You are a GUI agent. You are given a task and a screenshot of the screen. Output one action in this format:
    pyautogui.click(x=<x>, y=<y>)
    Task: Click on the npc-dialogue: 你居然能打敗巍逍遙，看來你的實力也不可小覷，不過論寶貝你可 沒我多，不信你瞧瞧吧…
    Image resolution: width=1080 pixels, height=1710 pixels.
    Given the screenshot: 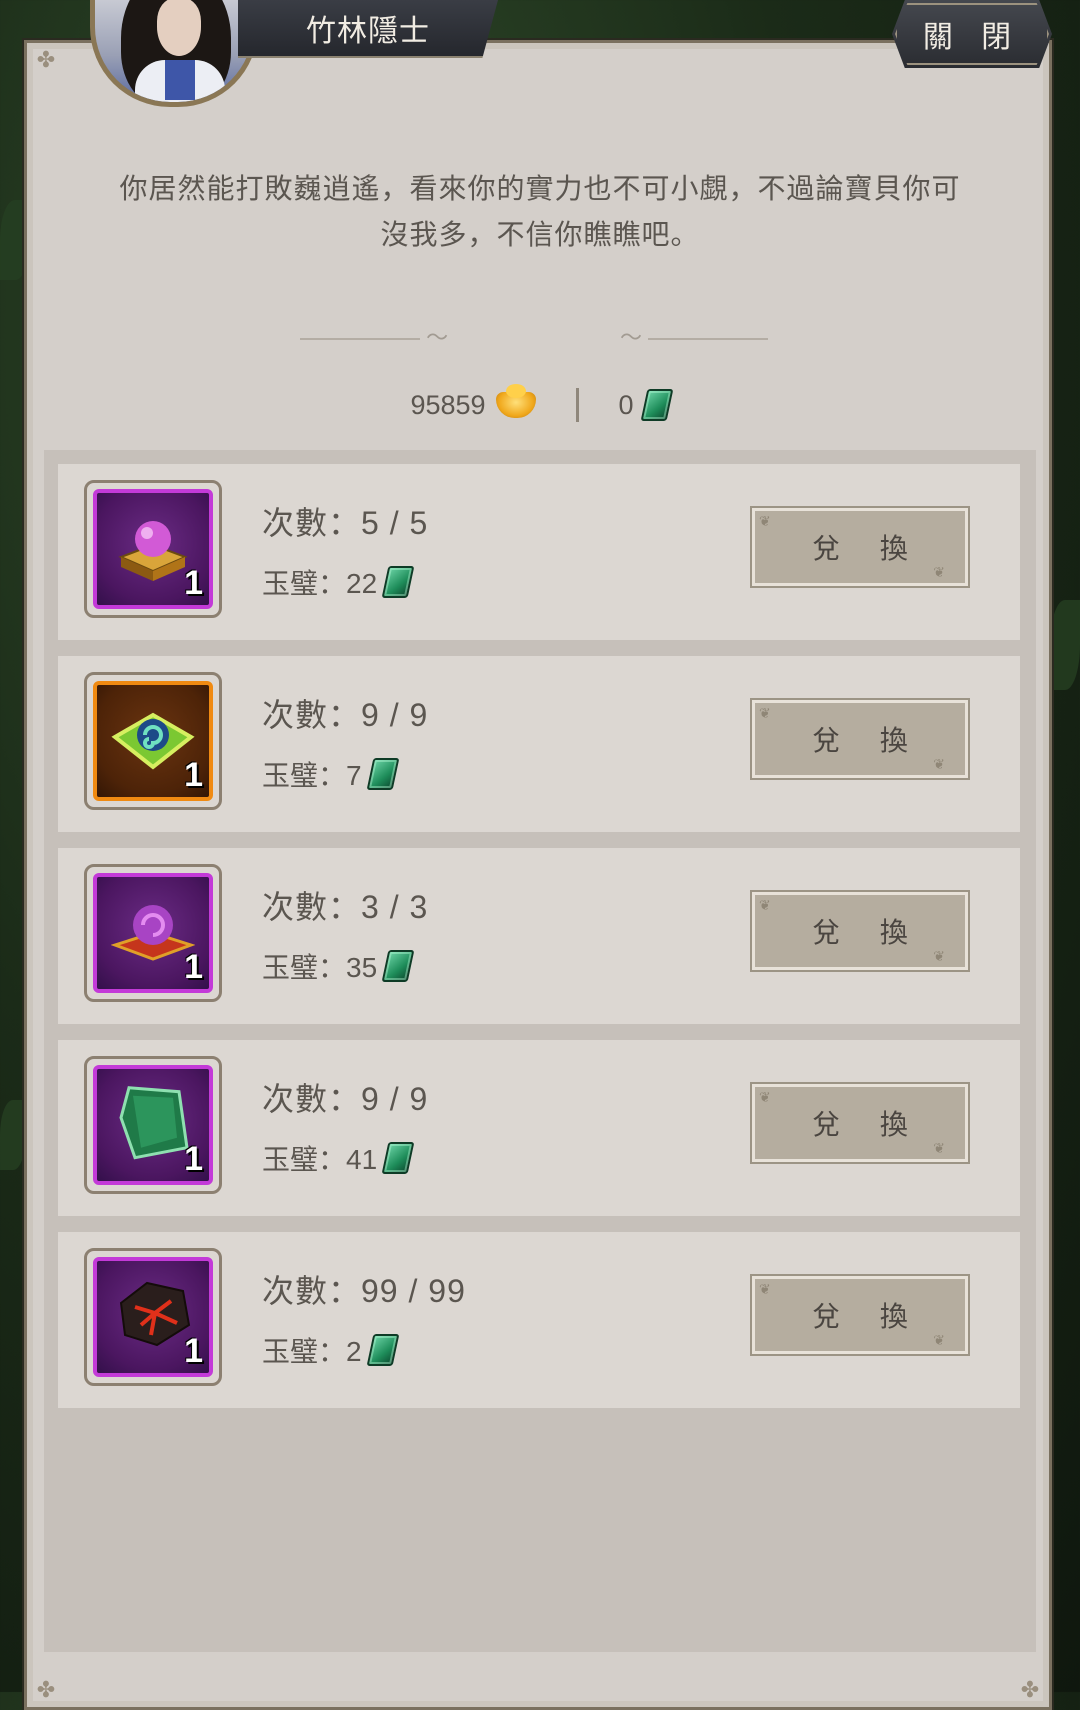 What is the action you would take?
    pyautogui.click(x=540, y=212)
    